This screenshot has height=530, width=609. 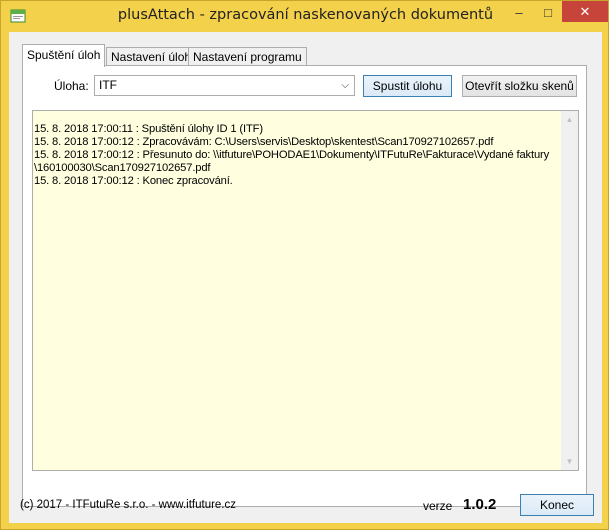 I want to click on open-scan-folder-button: Otevřít složku skenů, so click(x=519, y=86).